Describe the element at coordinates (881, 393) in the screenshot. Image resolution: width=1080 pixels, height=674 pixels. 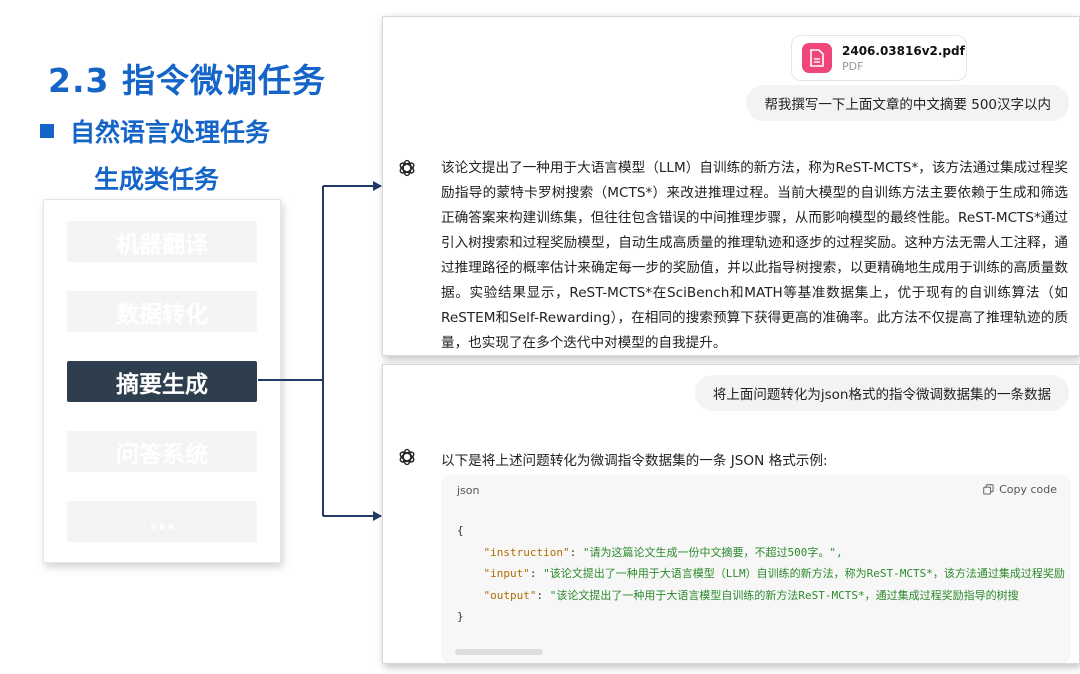
I see `user-message-json: 将上面问题转化为json格式的指令微调数据集的一条数据` at that location.